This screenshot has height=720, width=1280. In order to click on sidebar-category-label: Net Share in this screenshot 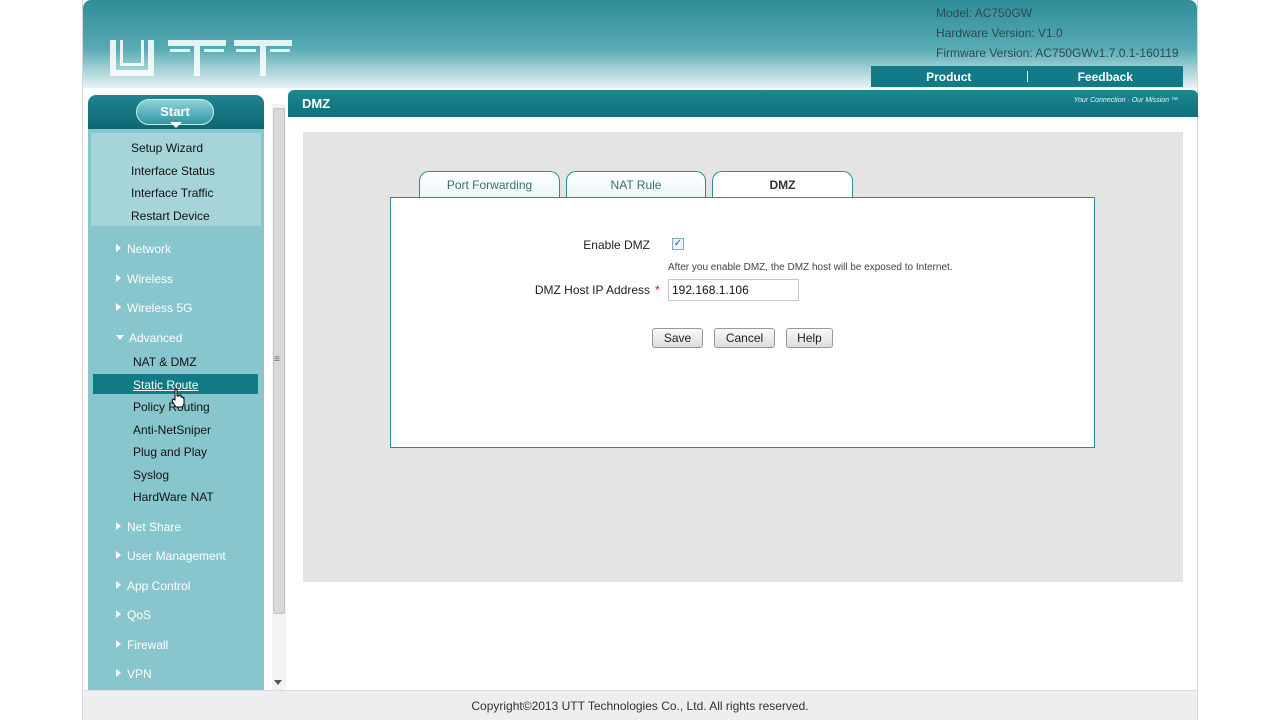, I will do `click(154, 527)`.